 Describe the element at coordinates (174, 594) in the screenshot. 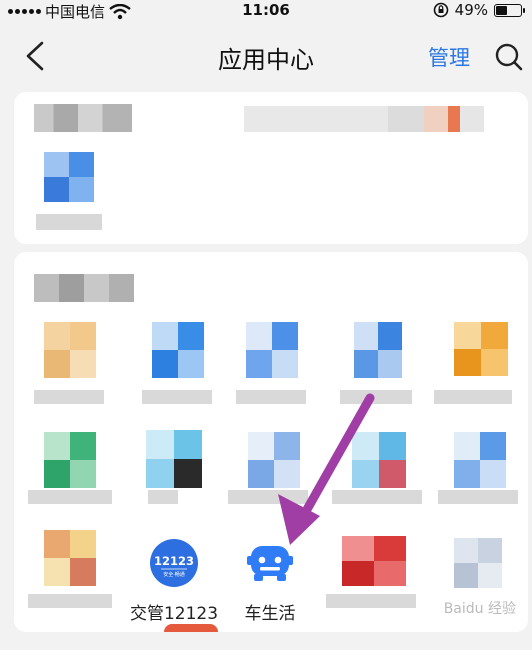

I see `app-jiaoguan-12123: 12123 安全·畅通 交管12123` at that location.